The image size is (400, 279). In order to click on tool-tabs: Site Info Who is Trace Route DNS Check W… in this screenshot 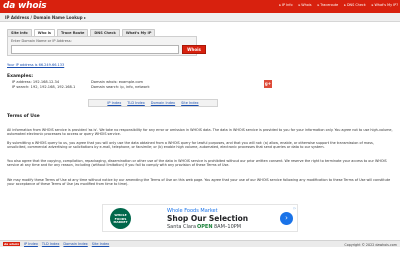, I will do `click(81, 32)`.